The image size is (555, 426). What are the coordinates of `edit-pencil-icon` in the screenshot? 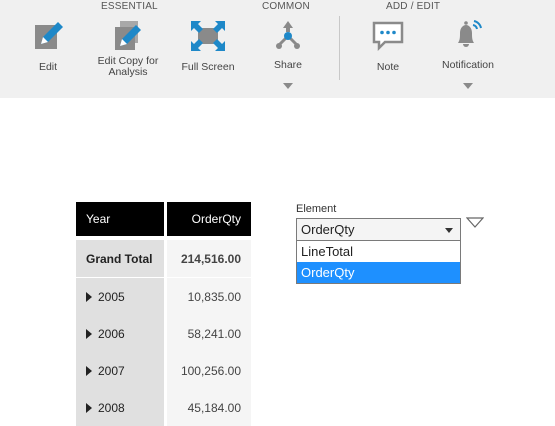 It's located at (48, 36).